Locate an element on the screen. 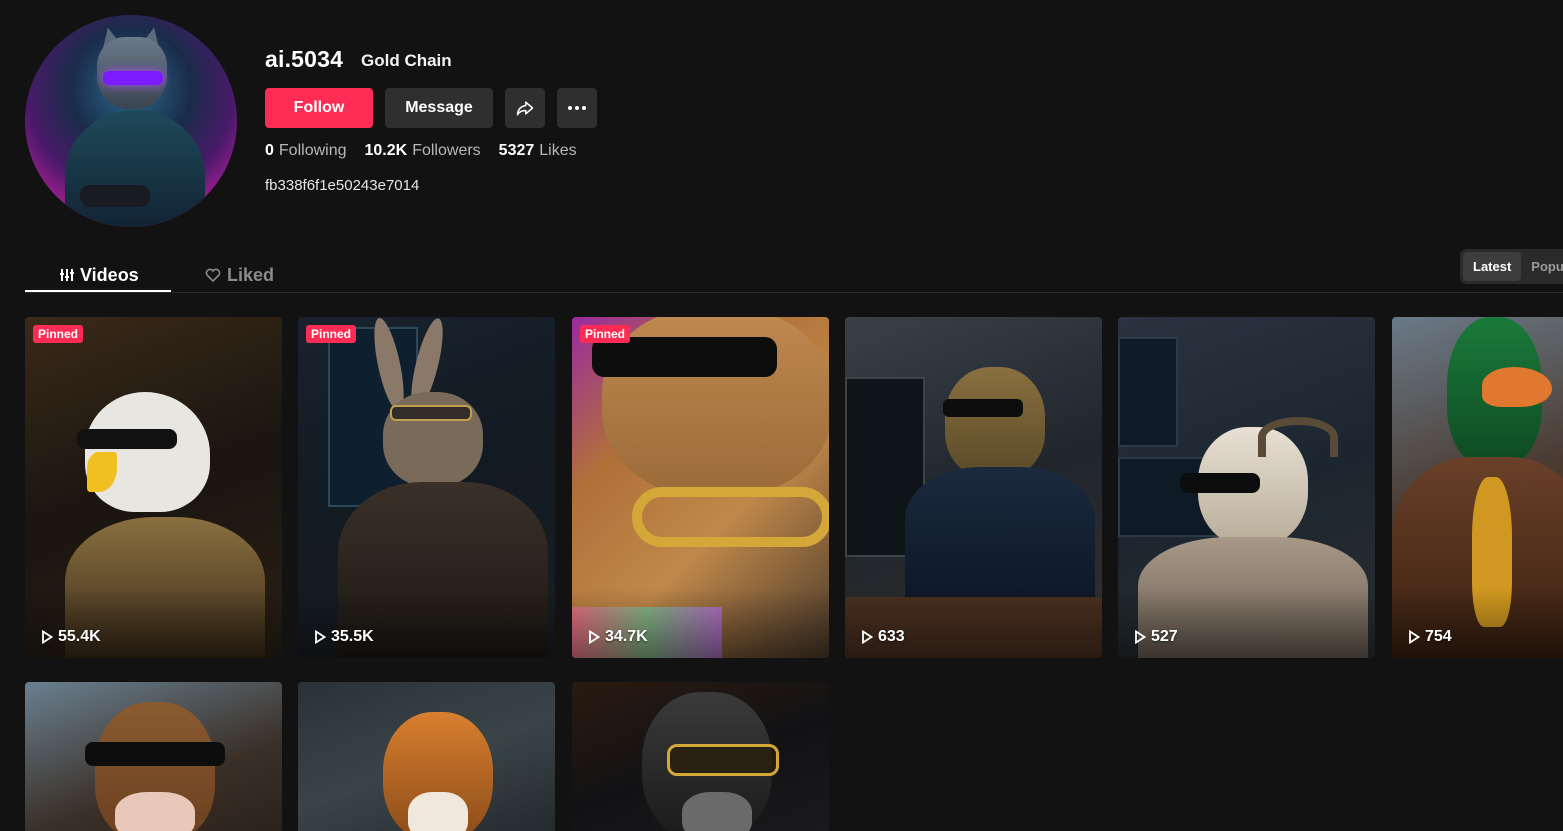  more-dots-icon is located at coordinates (577, 108).